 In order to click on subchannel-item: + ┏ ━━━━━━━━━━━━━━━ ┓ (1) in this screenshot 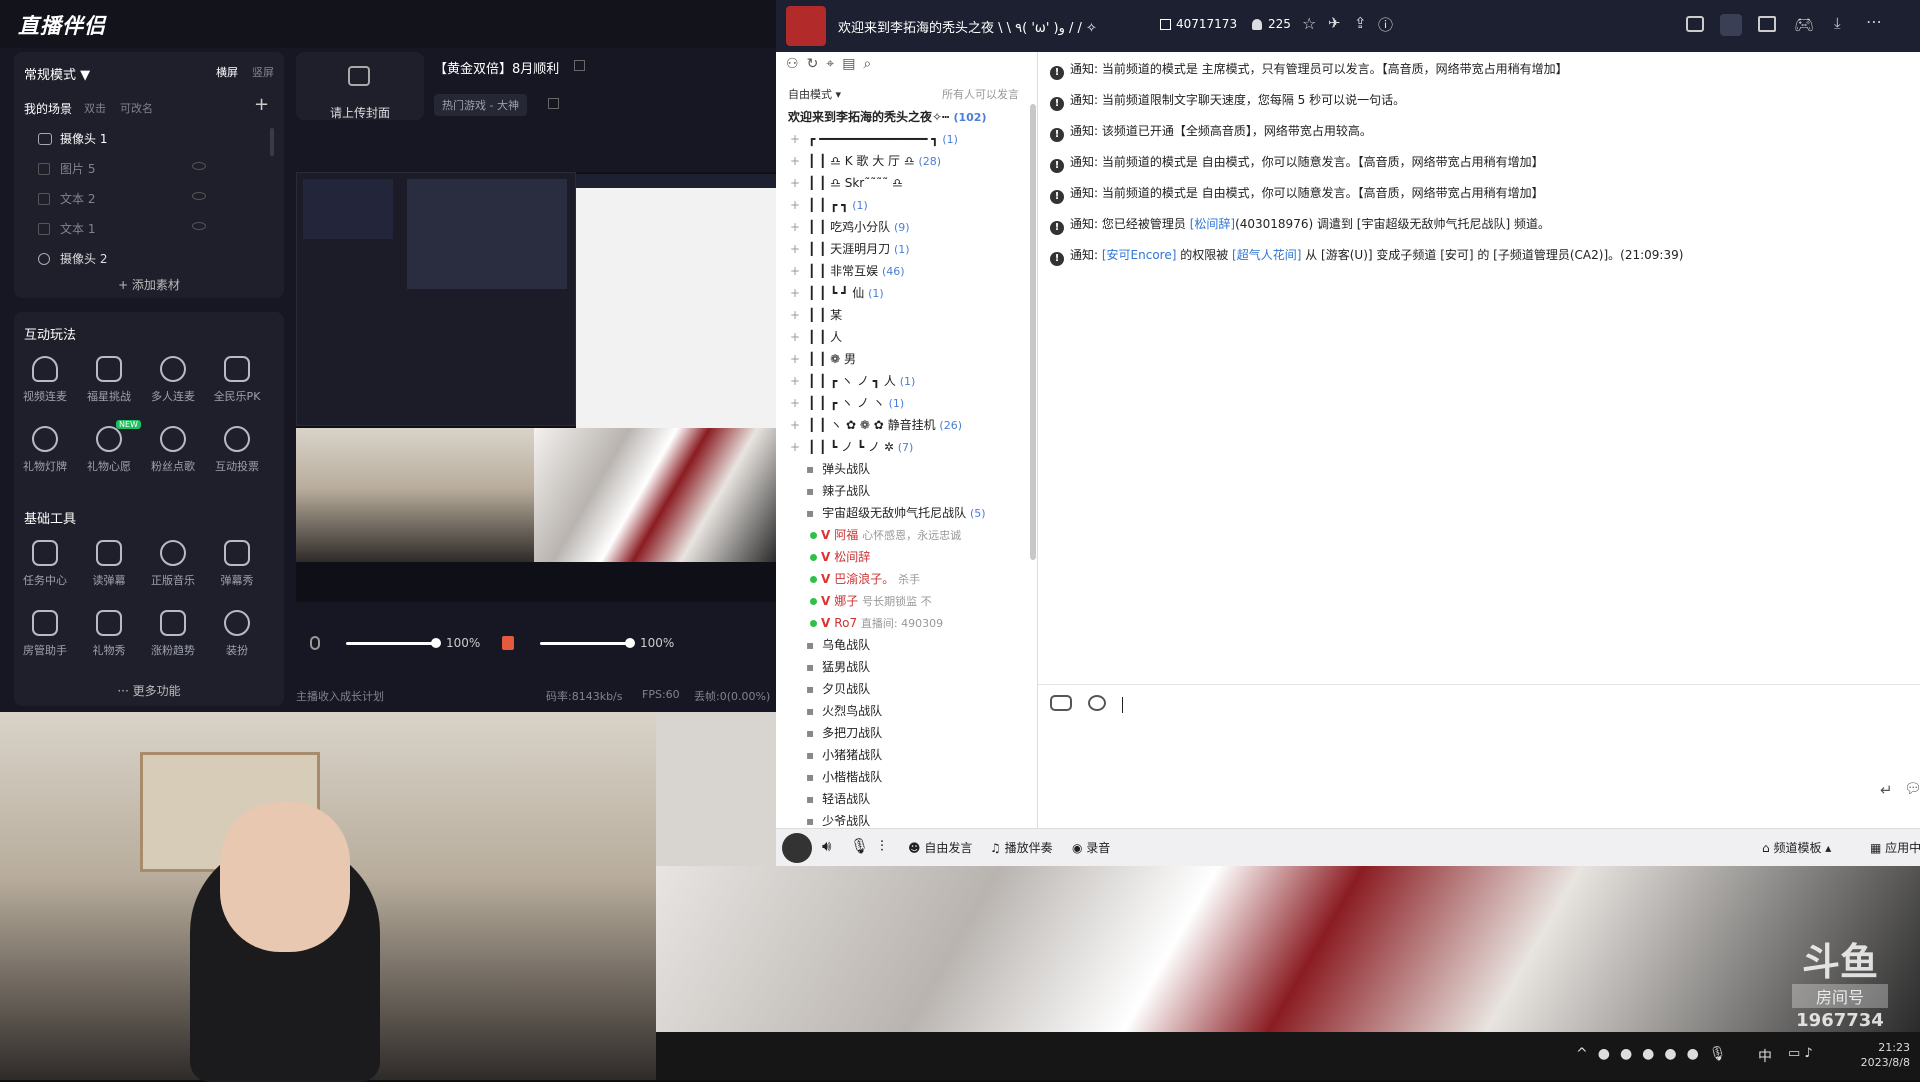, I will do `click(907, 139)`.